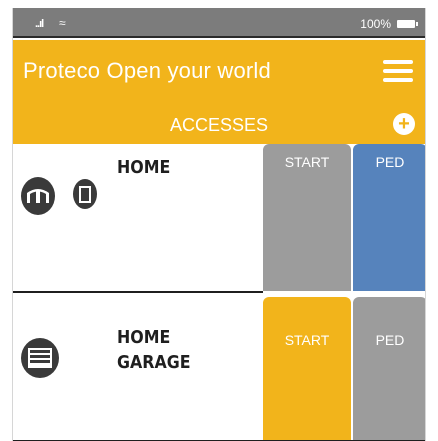 This screenshot has height=441, width=438. Describe the element at coordinates (38, 196) in the screenshot. I see `gate-icon` at that location.